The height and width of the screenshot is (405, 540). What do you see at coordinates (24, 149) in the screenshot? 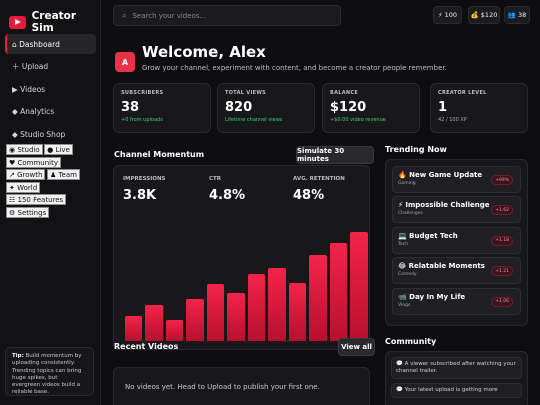
I see `chip-studio: ◉ Studio` at bounding box center [24, 149].